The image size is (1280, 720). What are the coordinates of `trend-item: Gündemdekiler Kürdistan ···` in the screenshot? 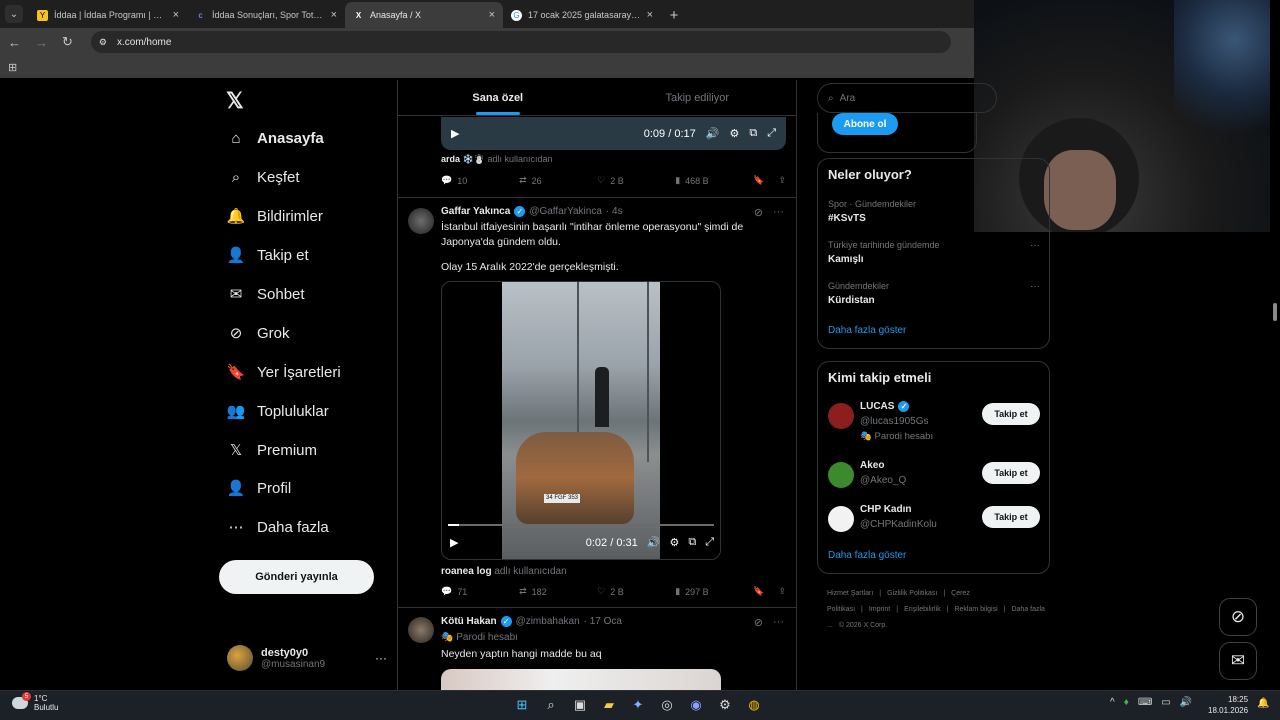 It's located at (934, 293).